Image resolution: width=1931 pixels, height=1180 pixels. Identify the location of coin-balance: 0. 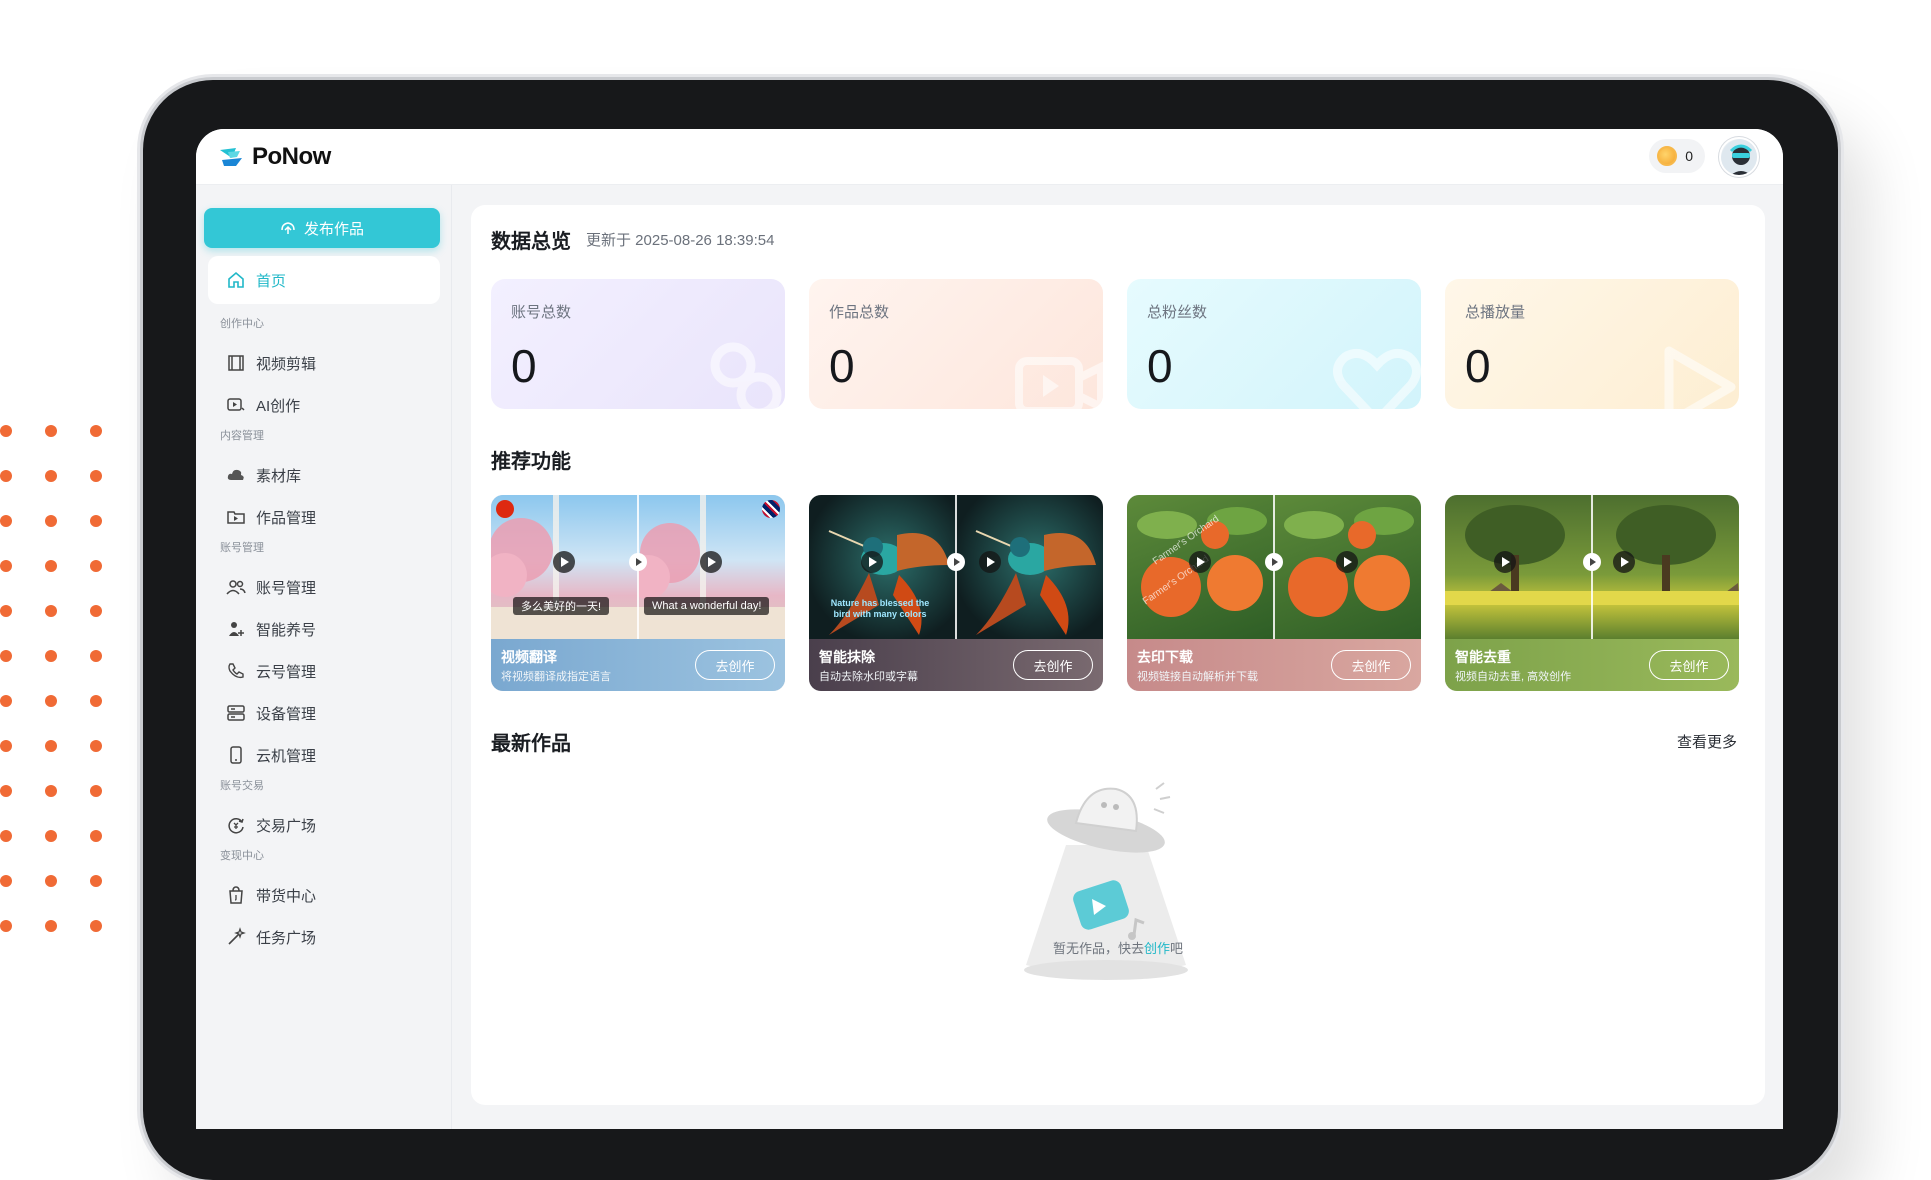
(1677, 156).